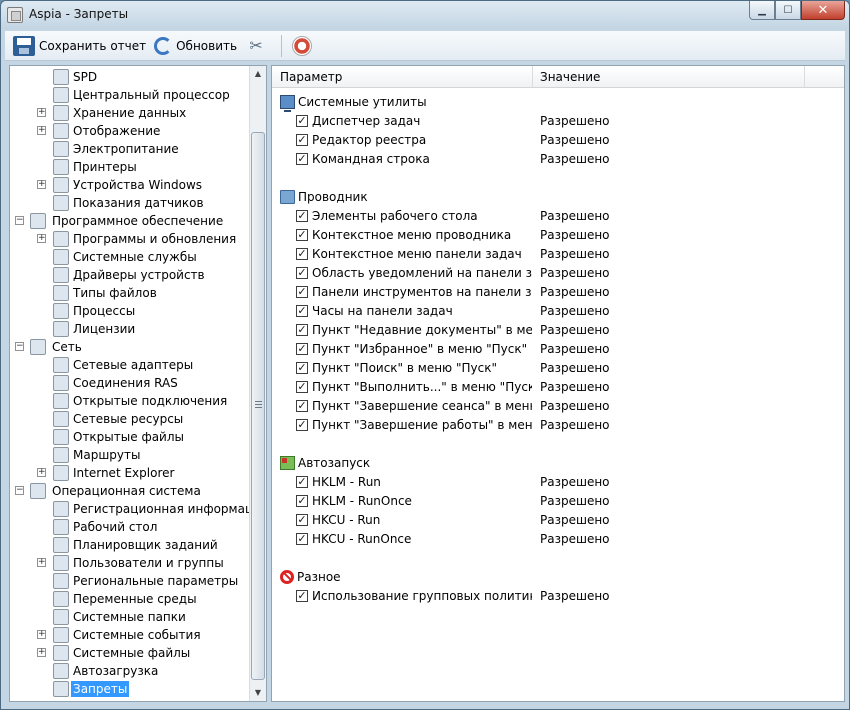 The height and width of the screenshot is (710, 850). I want to click on tree-item: Драйверы устройств, so click(130, 275).